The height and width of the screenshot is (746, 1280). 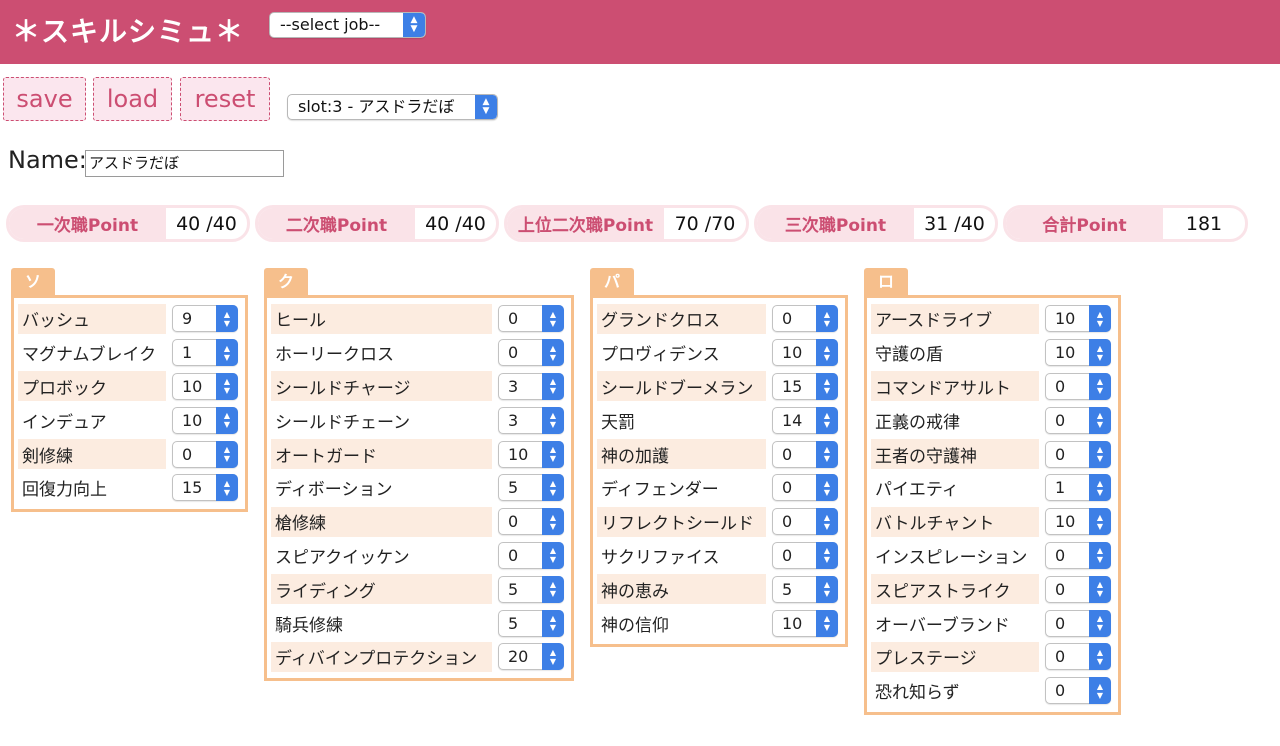 What do you see at coordinates (917, 490) in the screenshot?
I see `skill-name: パイエティ` at bounding box center [917, 490].